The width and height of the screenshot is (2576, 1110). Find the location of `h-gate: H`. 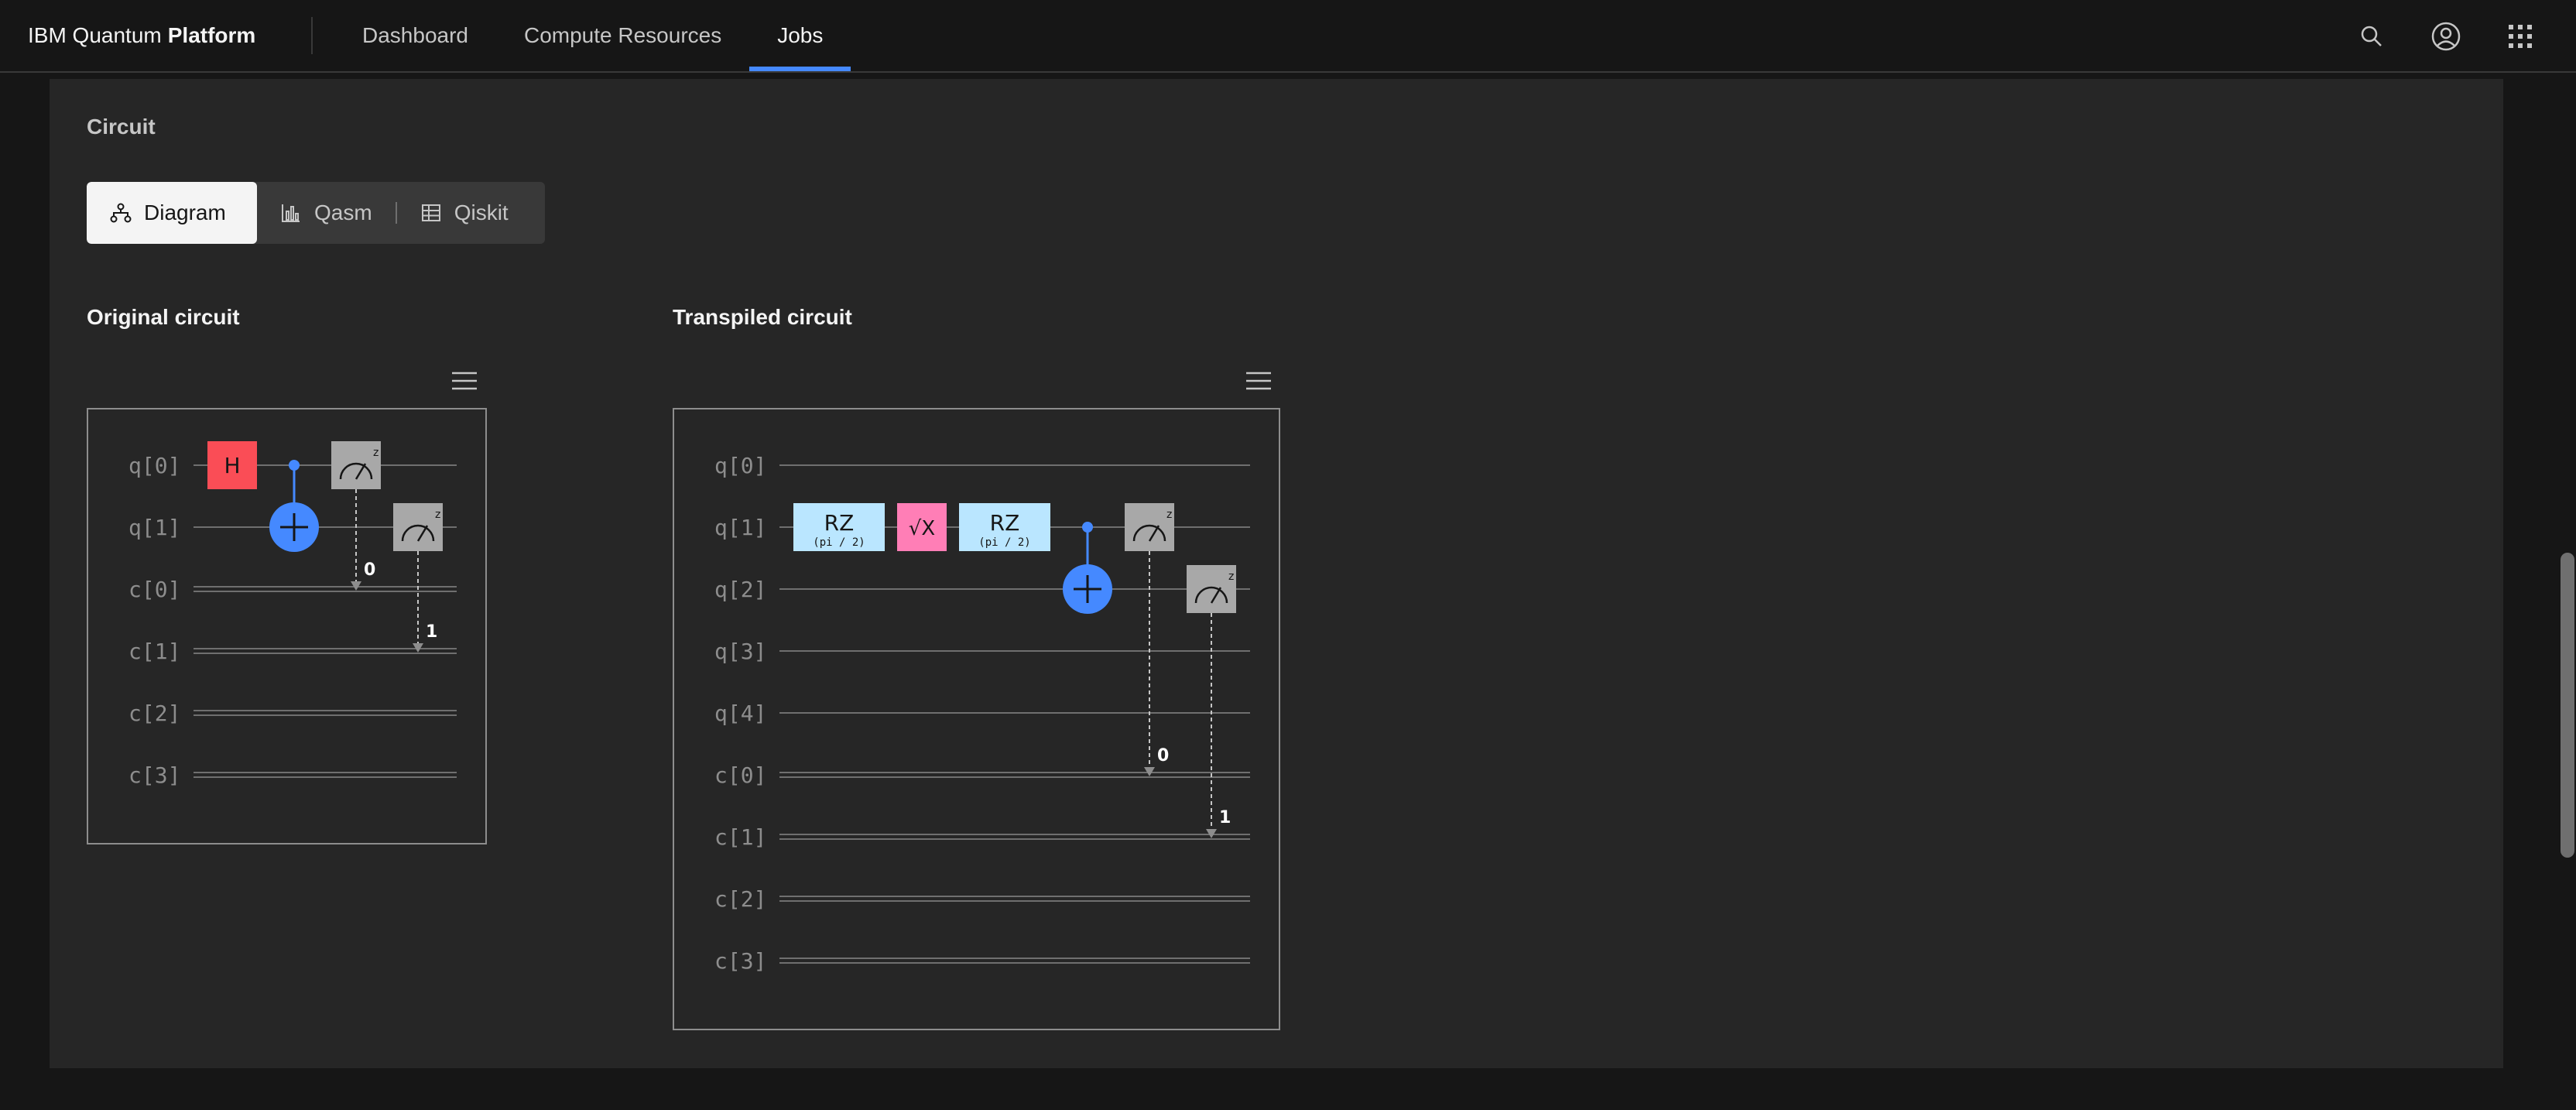

h-gate: H is located at coordinates (232, 465).